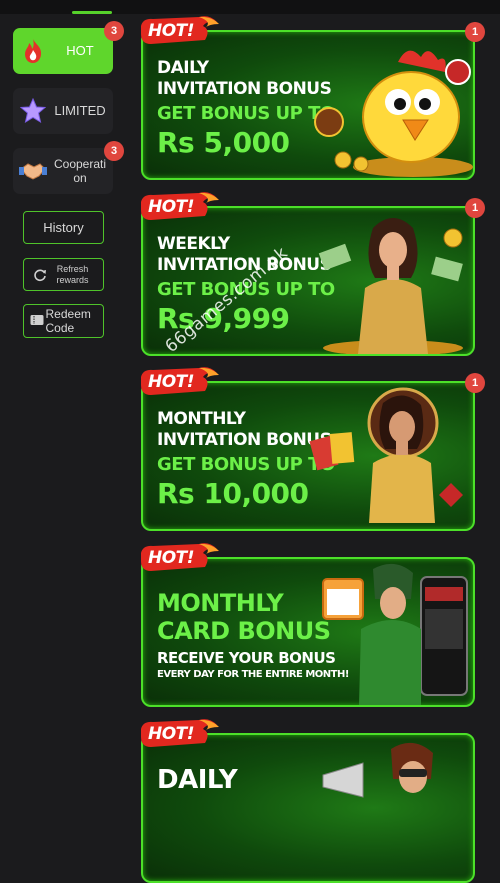 This screenshot has height=883, width=500. What do you see at coordinates (395, 634) in the screenshot?
I see `aviator-pilot-image` at bounding box center [395, 634].